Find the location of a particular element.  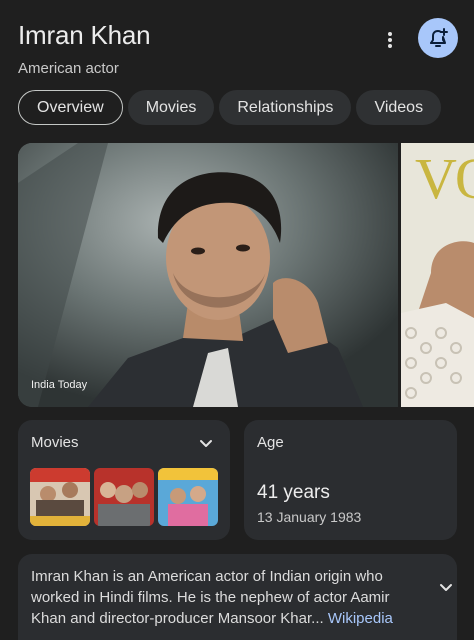

tab-bar: Overview Movies Relationships Videos is located at coordinates (246, 109).